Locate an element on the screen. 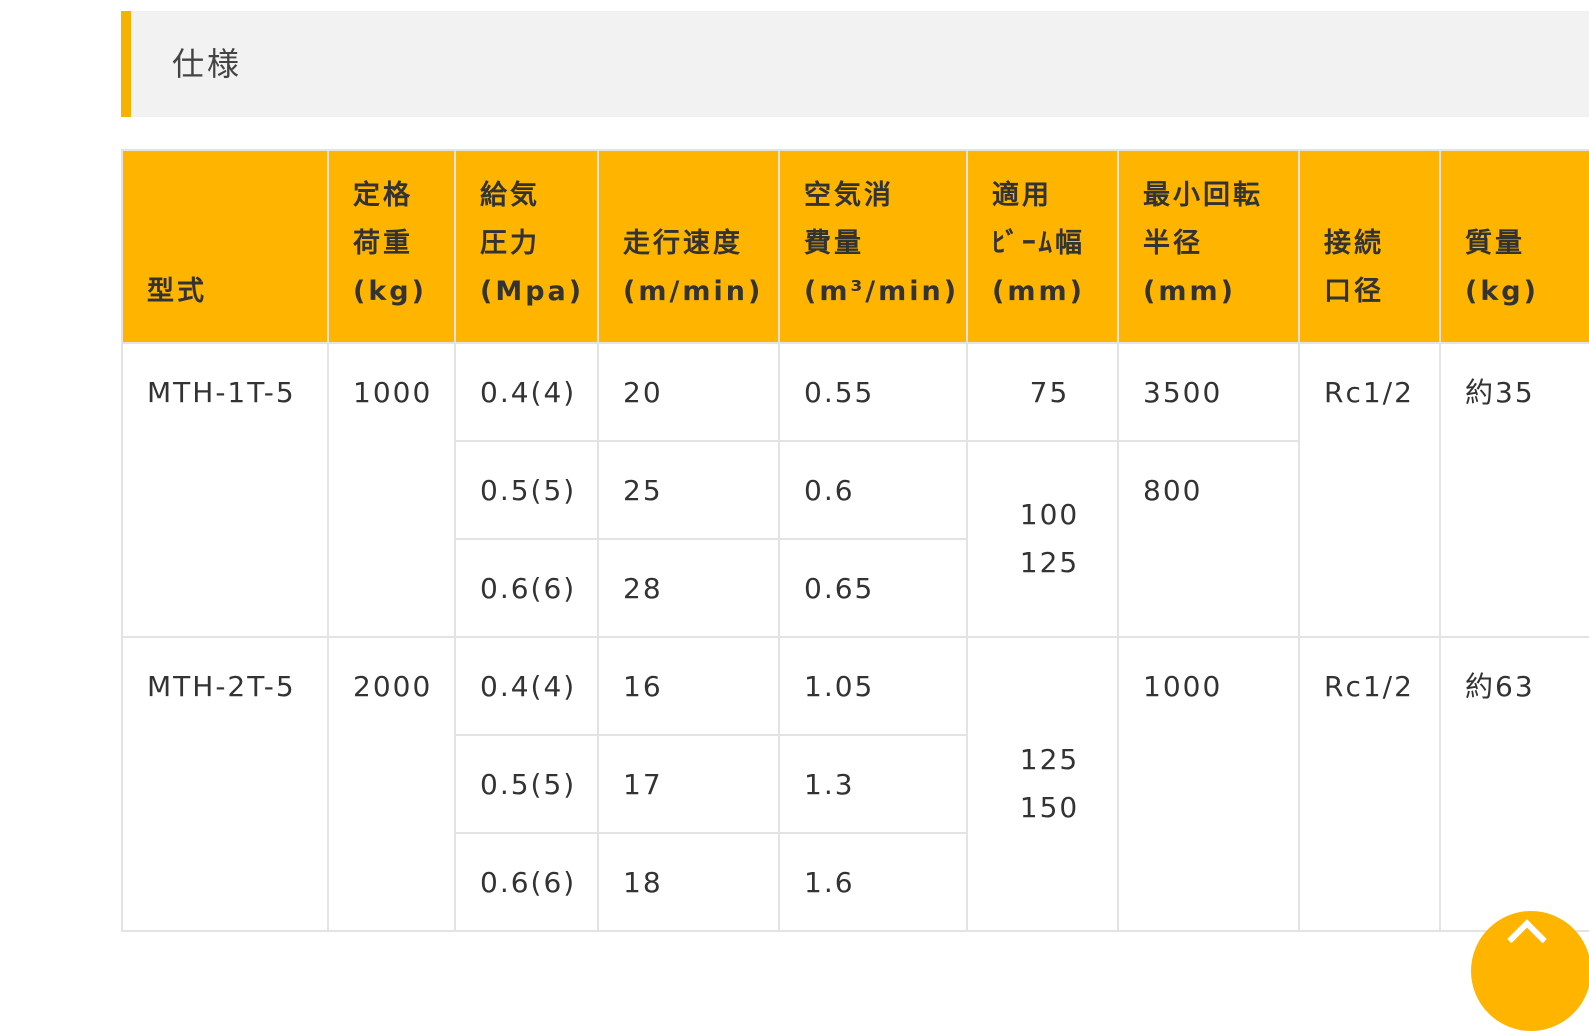 This screenshot has width=1589, height=1031. cell-speed: 16 is located at coordinates (688, 686).